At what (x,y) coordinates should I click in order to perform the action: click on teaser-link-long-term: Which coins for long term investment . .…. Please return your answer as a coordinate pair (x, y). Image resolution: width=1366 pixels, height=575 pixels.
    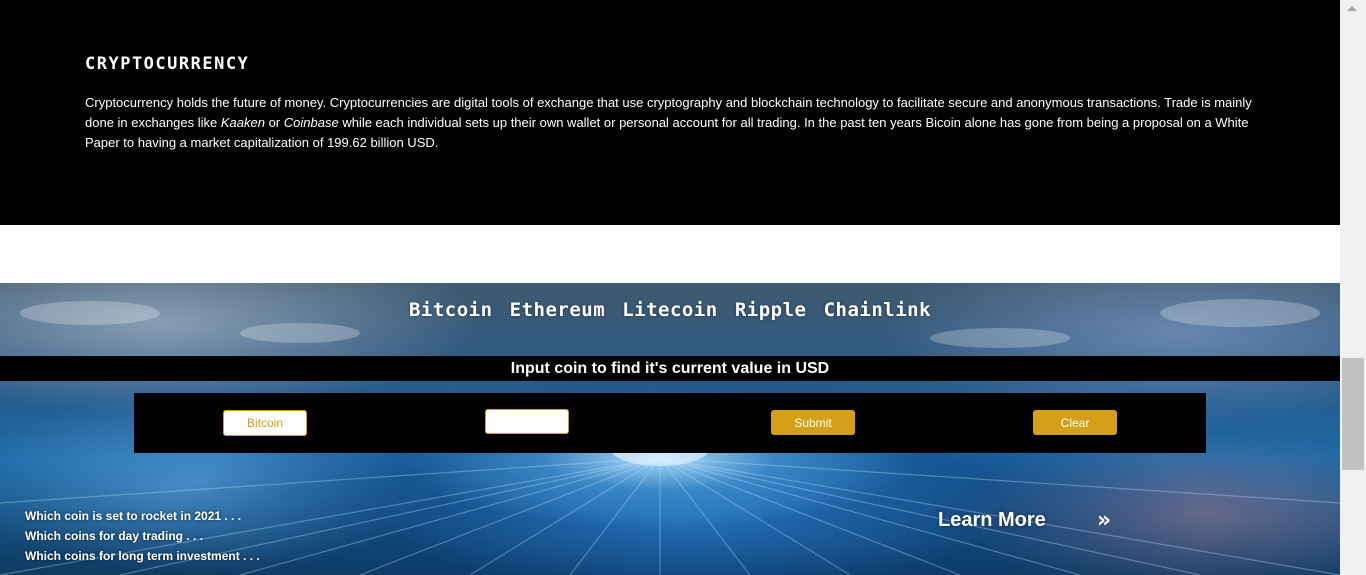
    Looking at the image, I should click on (142, 556).